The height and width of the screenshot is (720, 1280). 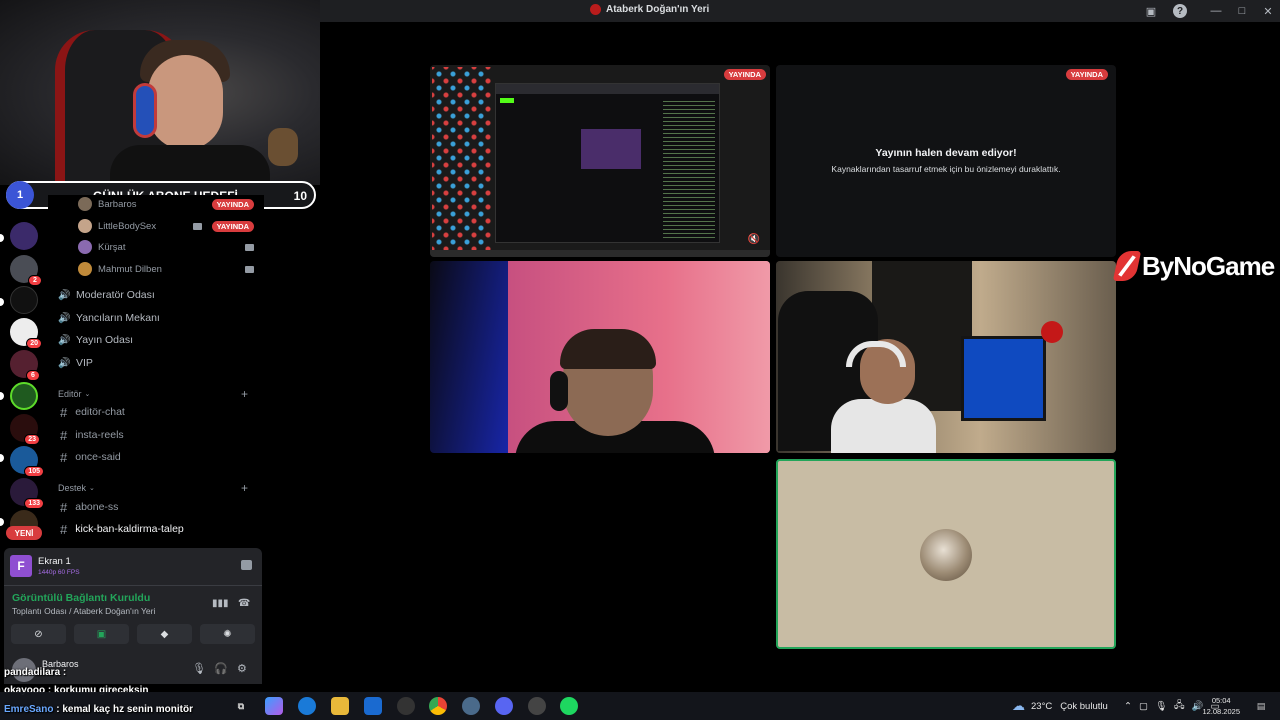 I want to click on spotify-icon, so click(x=569, y=706).